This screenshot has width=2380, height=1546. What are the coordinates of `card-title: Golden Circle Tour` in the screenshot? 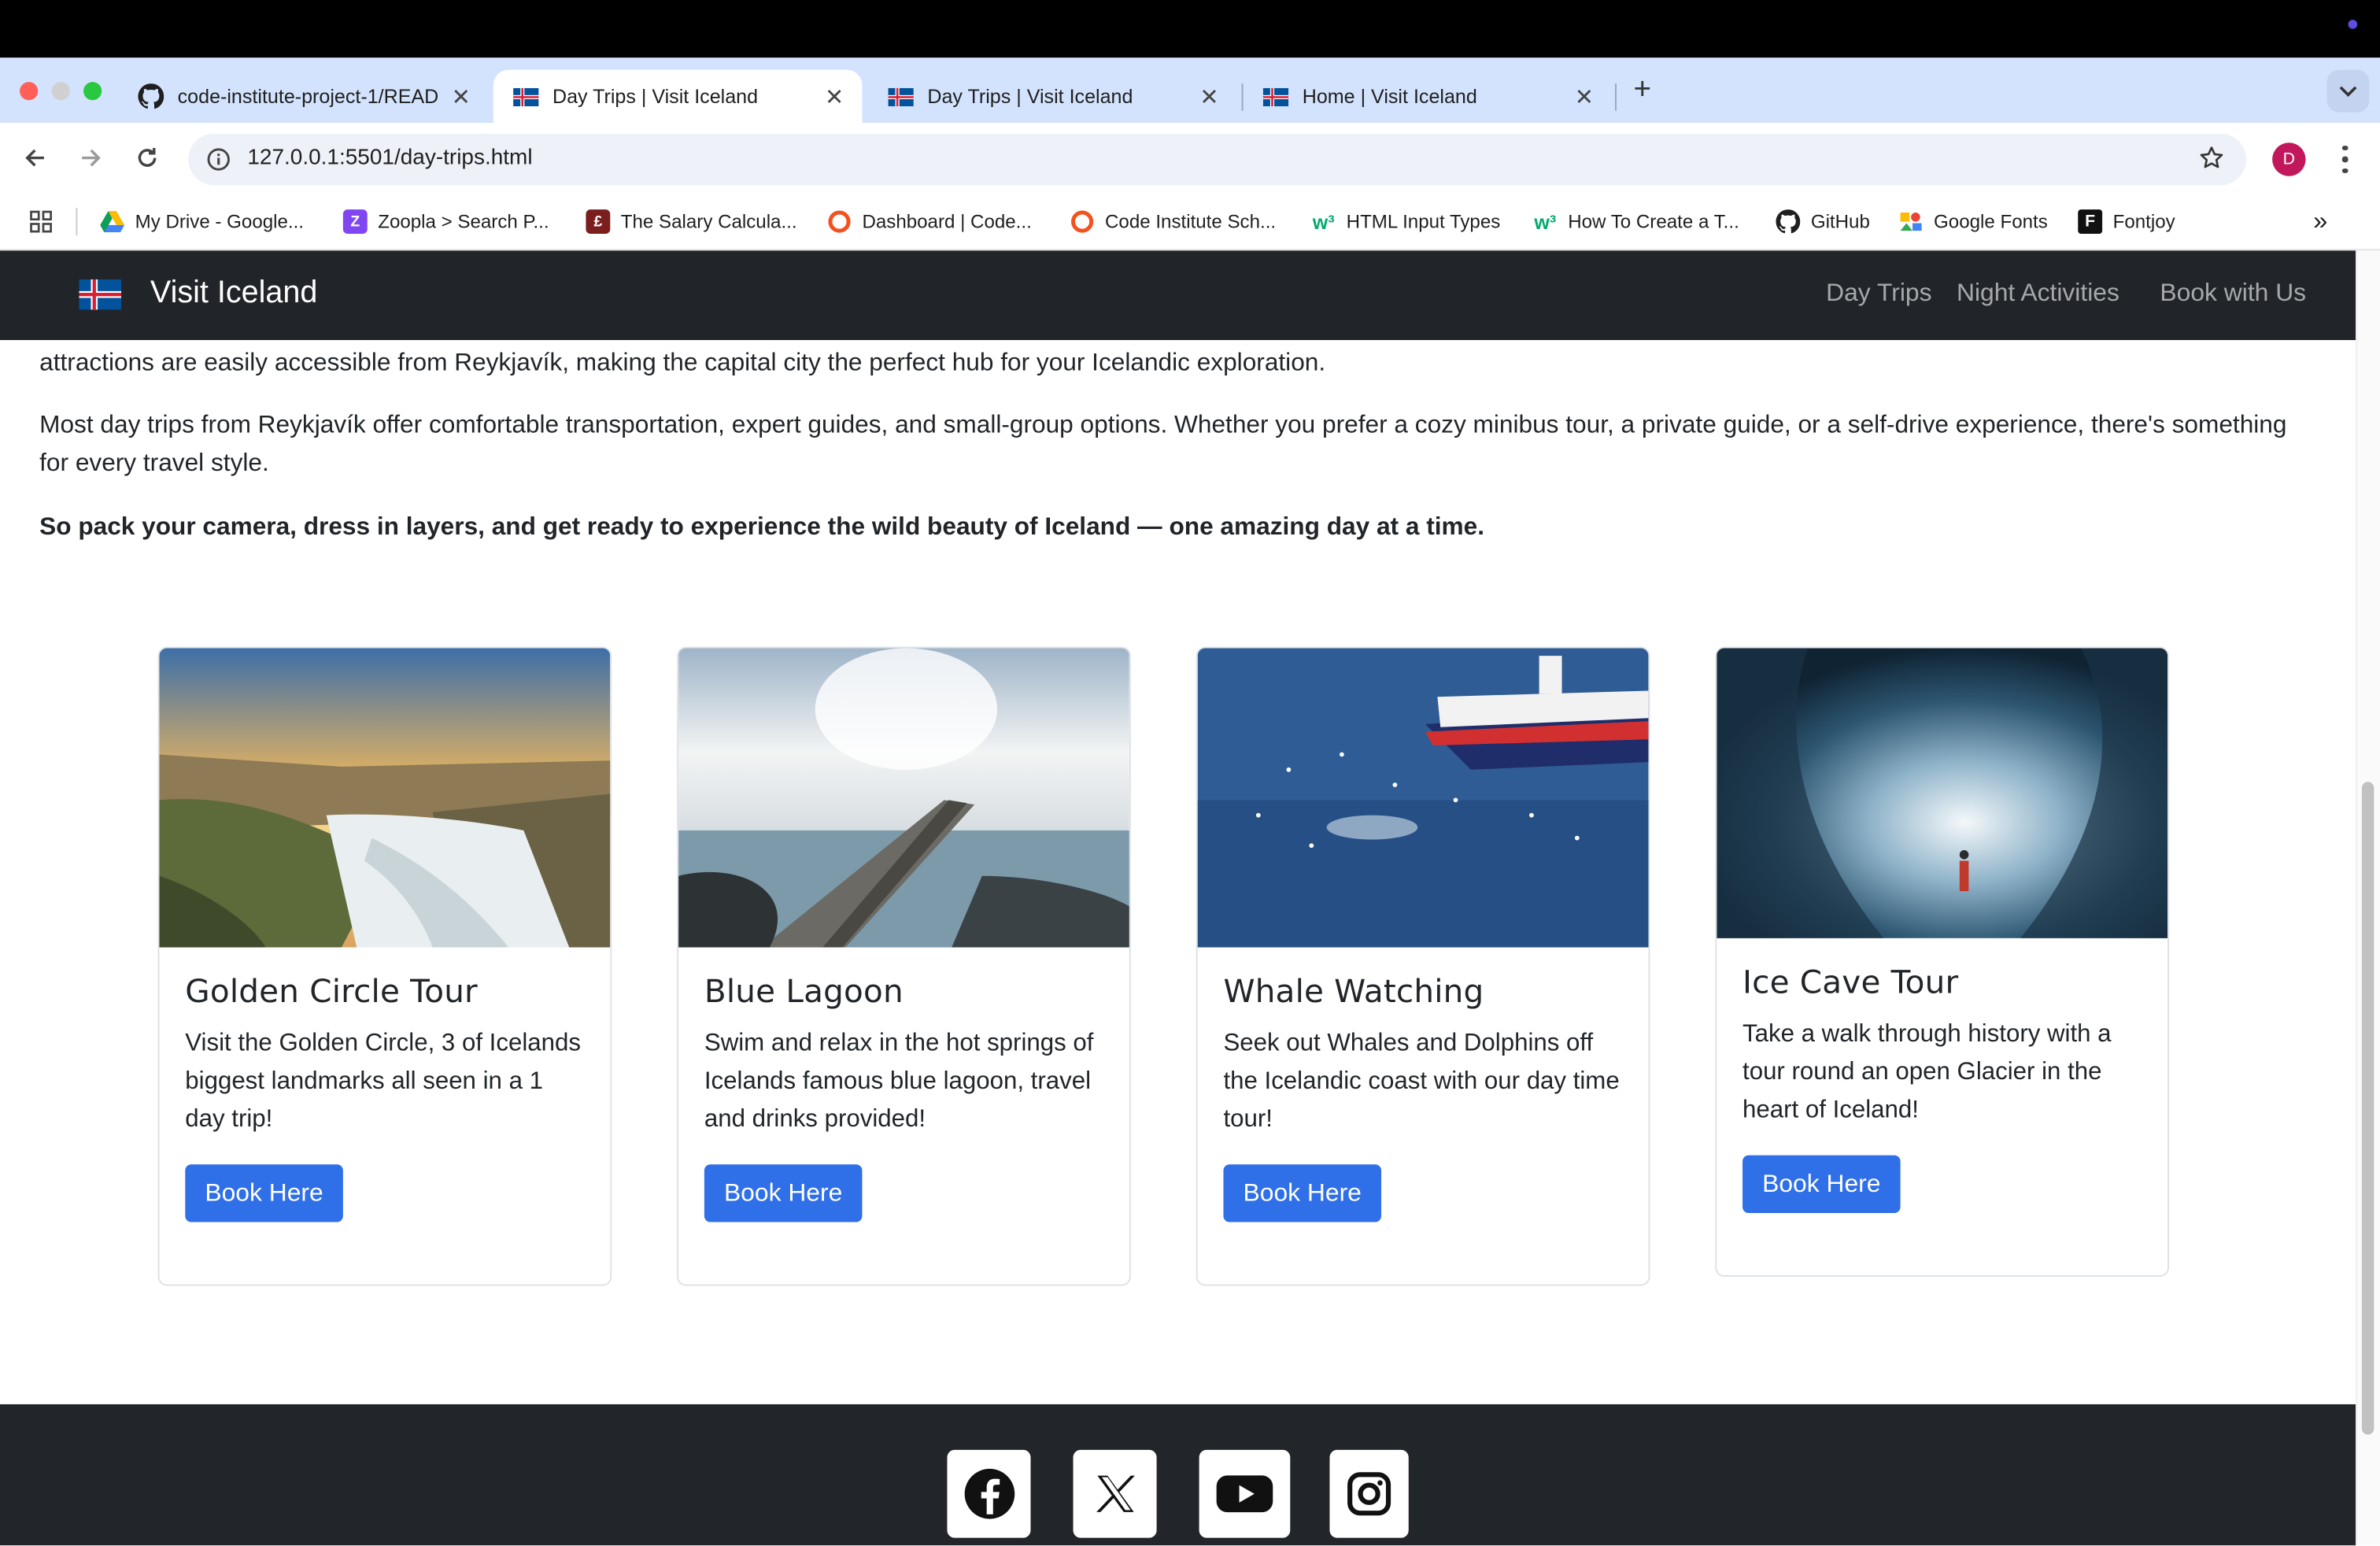 It's located at (331, 991).